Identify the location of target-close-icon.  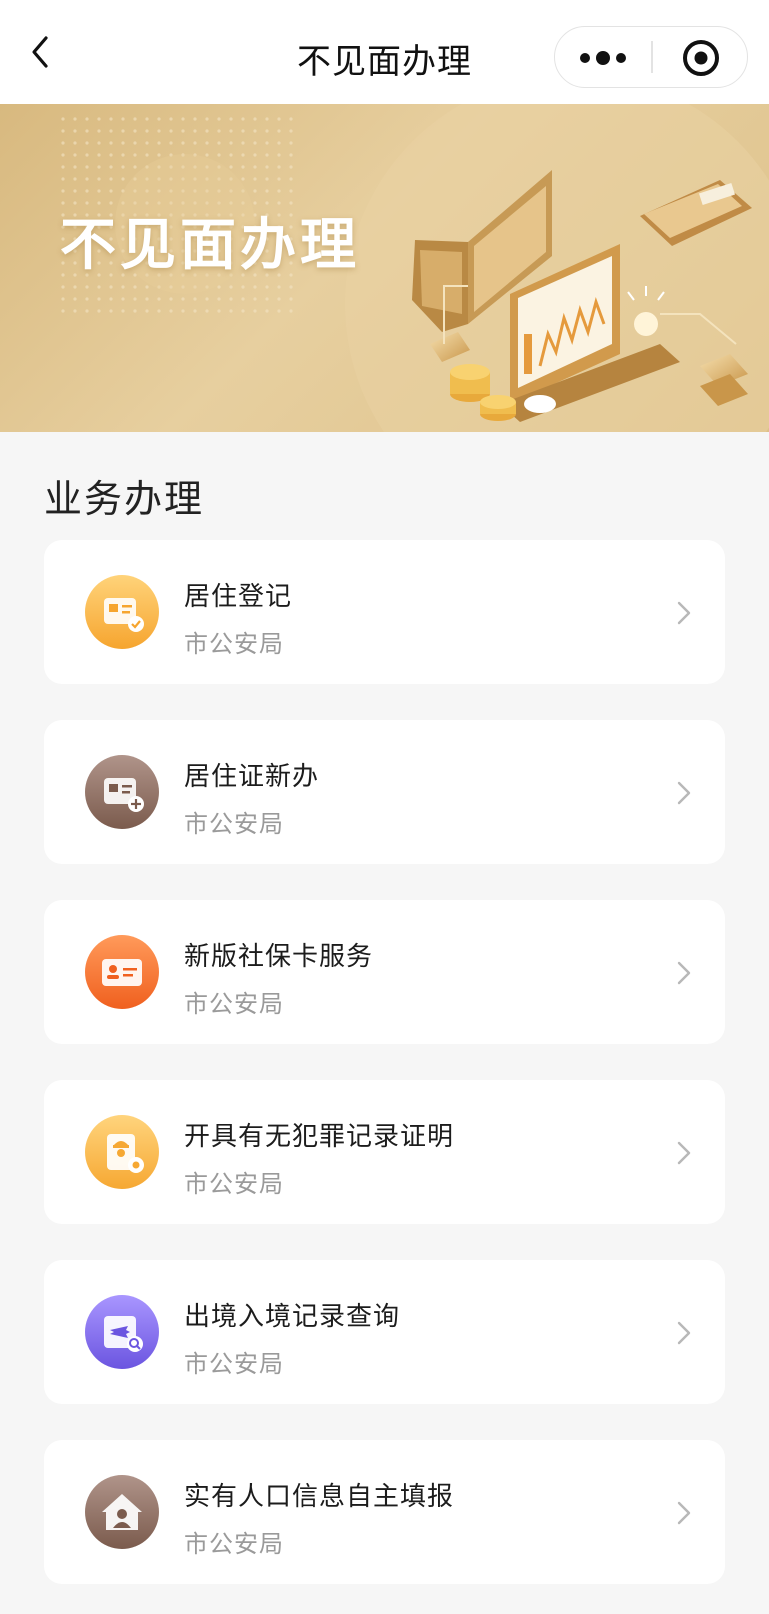
(701, 58).